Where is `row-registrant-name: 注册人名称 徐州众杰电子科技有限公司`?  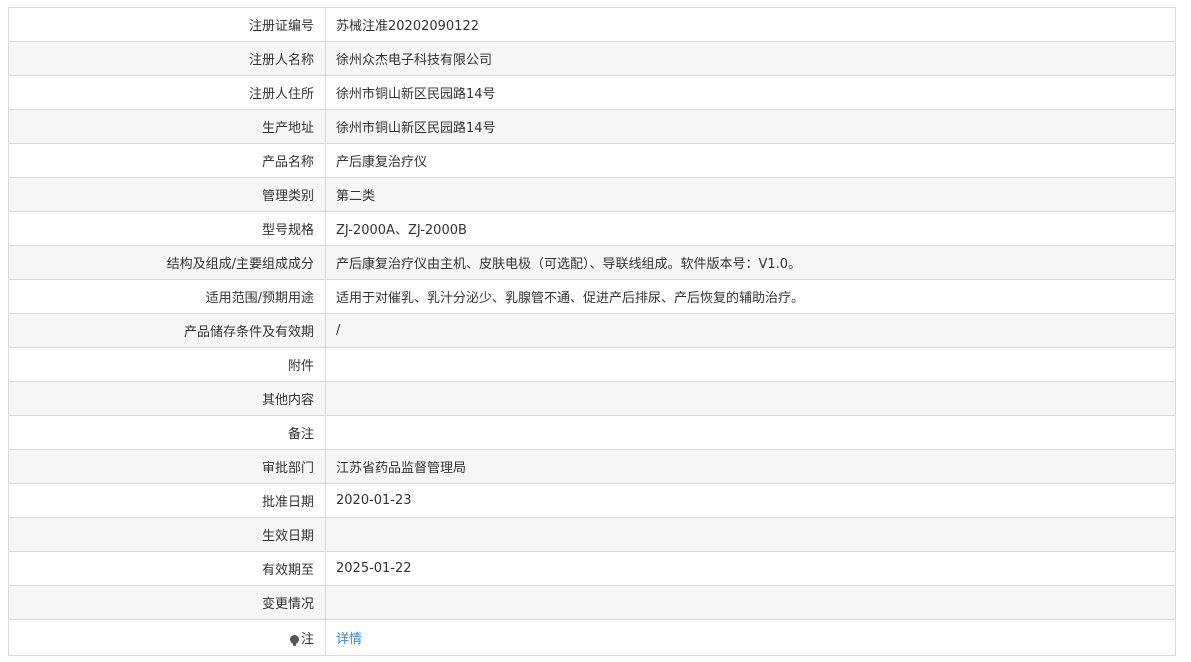
row-registrant-name: 注册人名称 徐州众杰电子科技有限公司 is located at coordinates (592, 58).